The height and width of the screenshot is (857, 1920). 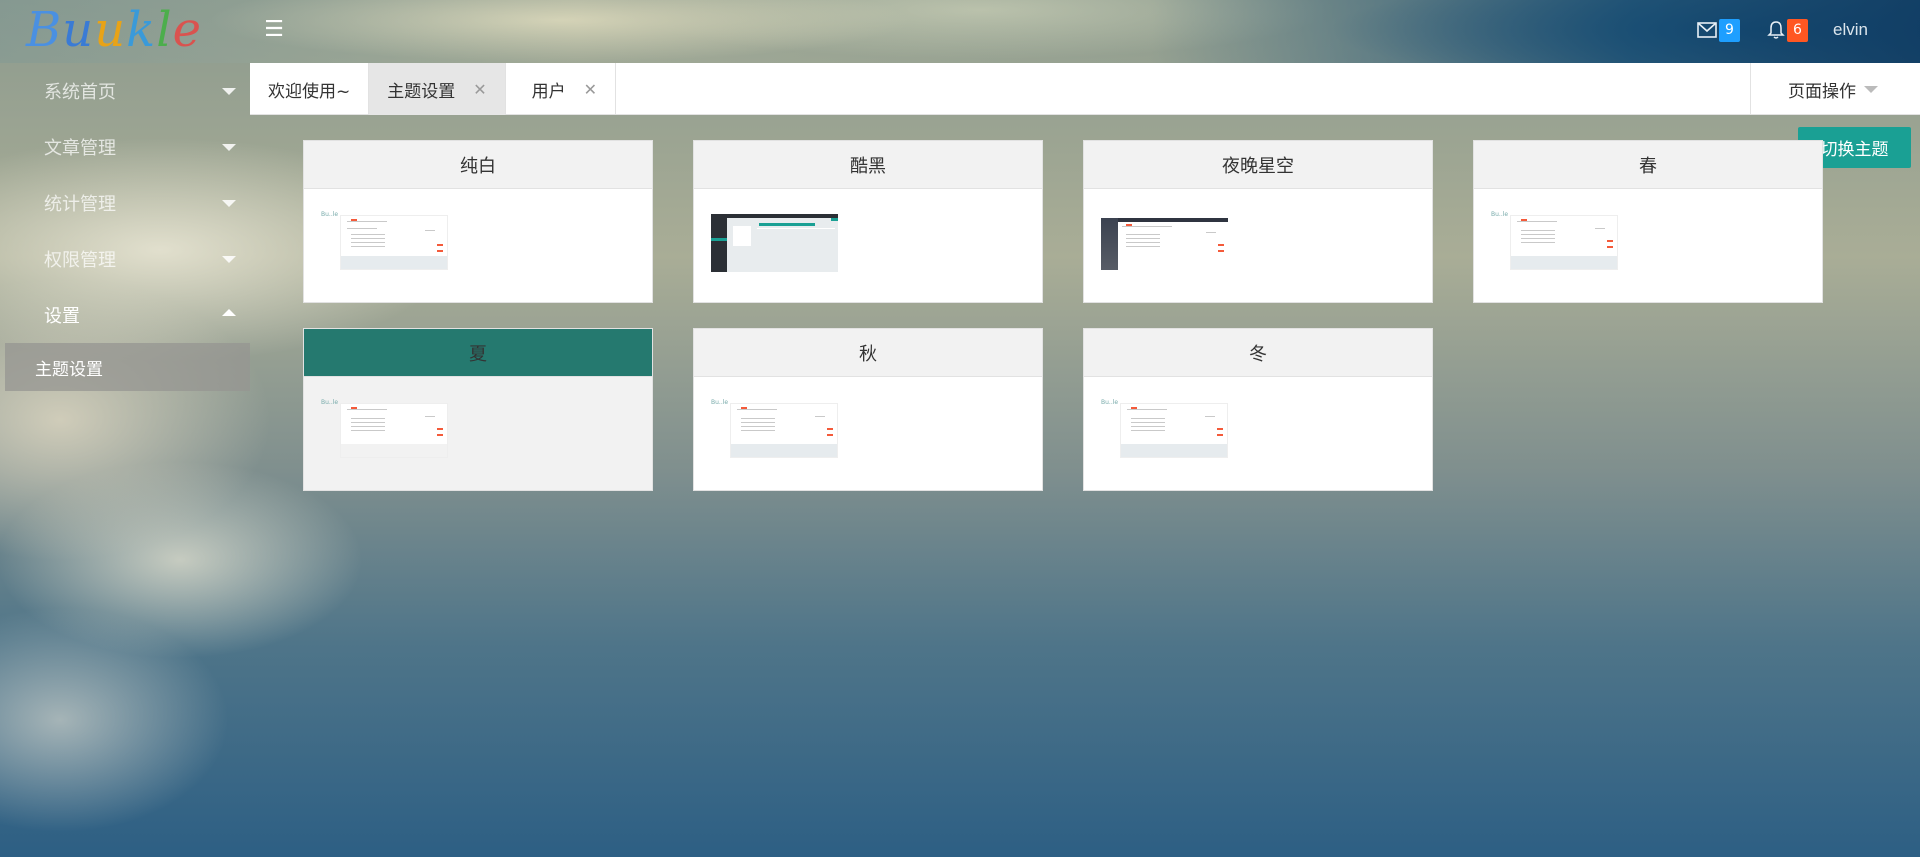 What do you see at coordinates (125, 91) in the screenshot?
I see `sidebar-item-home: 系统首页` at bounding box center [125, 91].